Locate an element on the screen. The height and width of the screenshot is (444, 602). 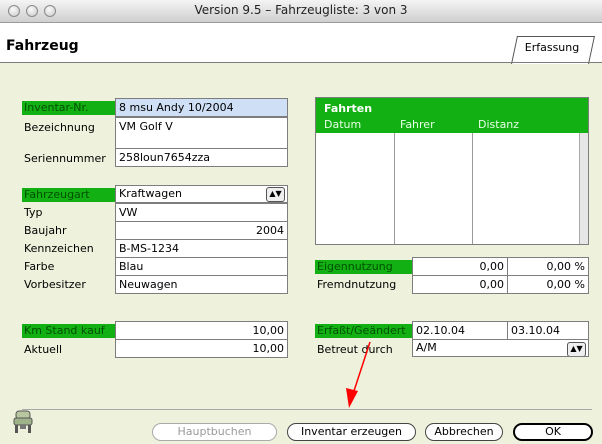
ok-button: OK is located at coordinates (553, 432).